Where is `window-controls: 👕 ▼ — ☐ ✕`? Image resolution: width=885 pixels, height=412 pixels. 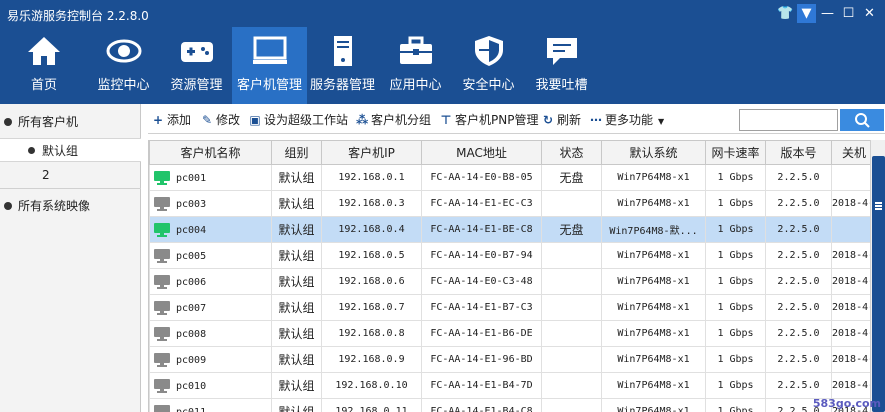 window-controls: 👕 ▼ — ☐ ✕ is located at coordinates (827, 13).